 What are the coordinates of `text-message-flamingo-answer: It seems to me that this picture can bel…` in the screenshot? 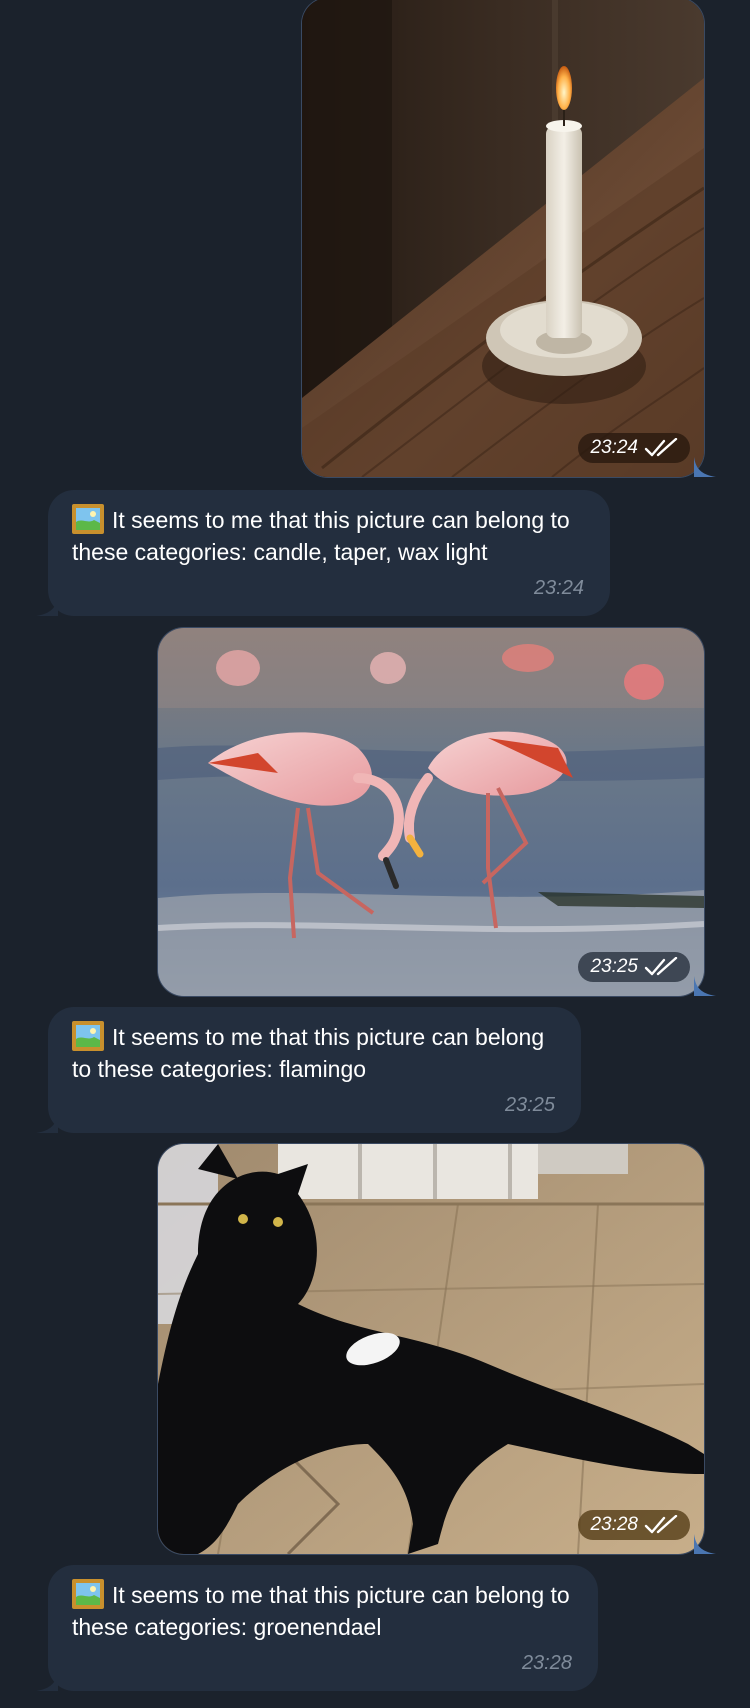 It's located at (308, 1070).